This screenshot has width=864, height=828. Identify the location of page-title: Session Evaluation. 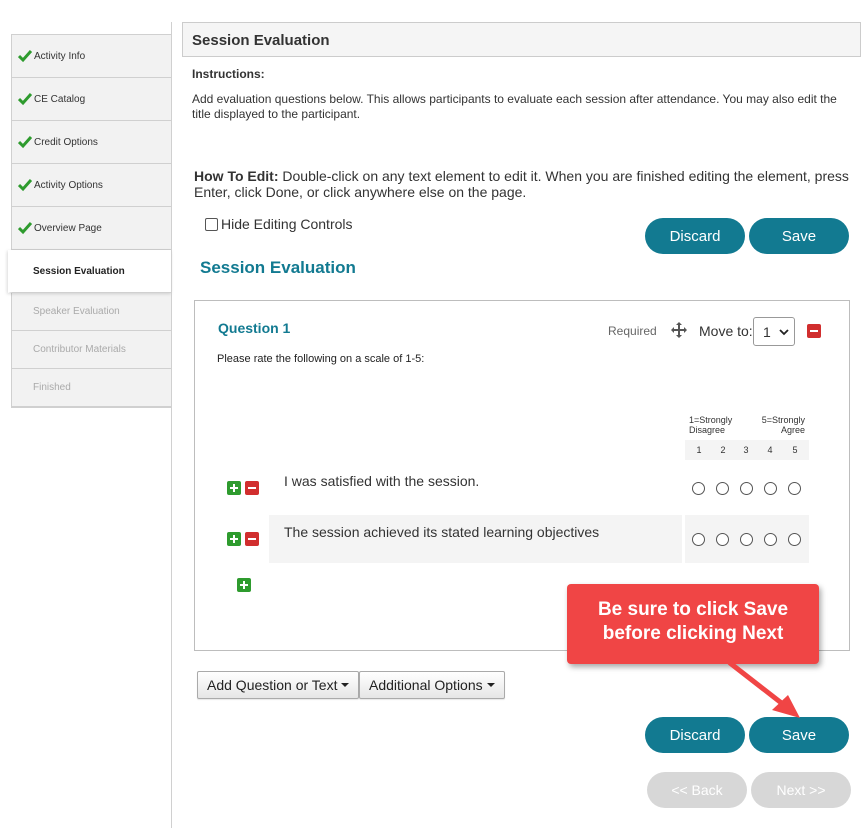
(521, 39).